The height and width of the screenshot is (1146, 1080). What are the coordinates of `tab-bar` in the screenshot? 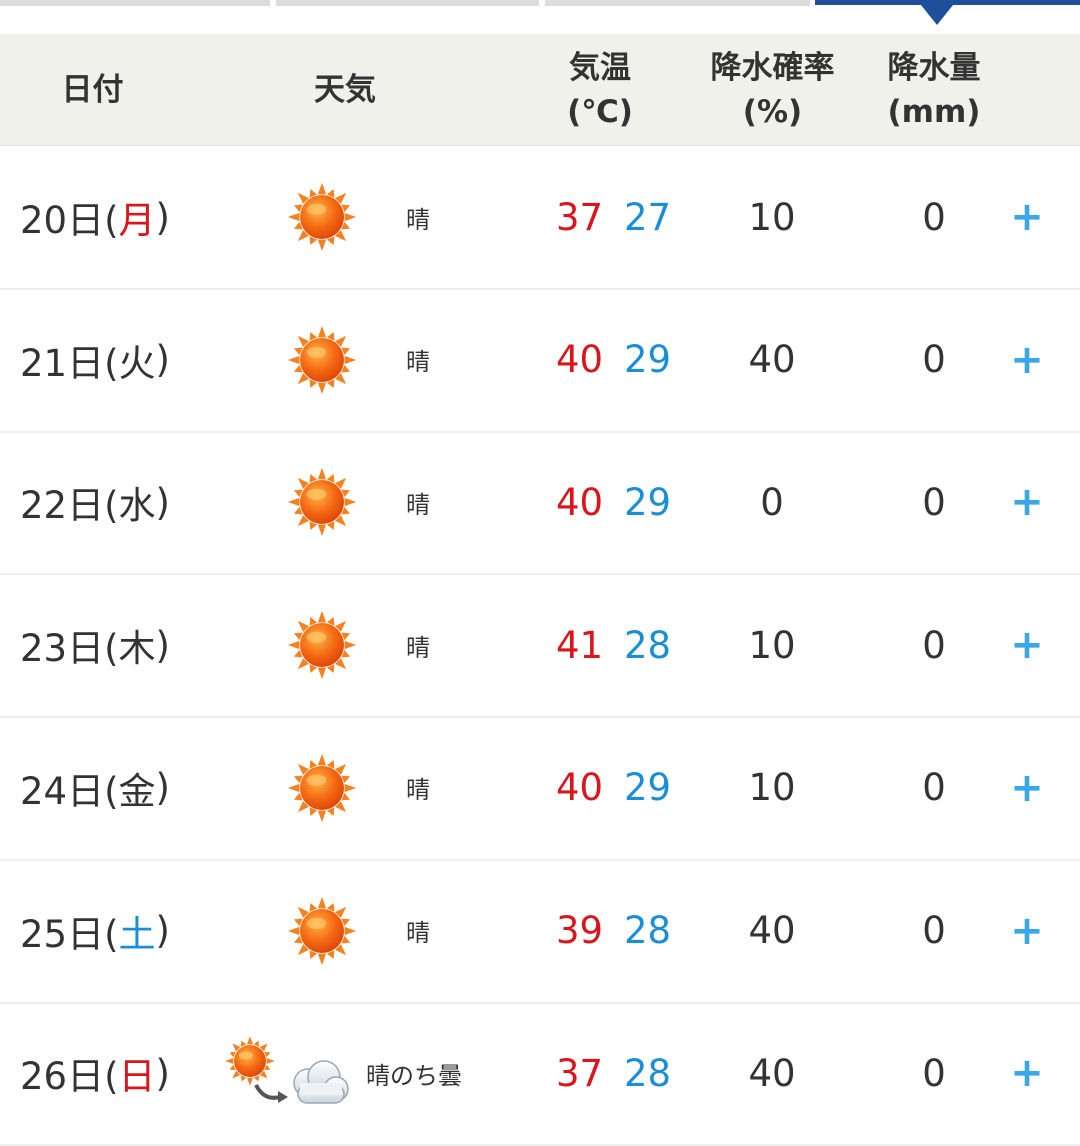 It's located at (540, 17).